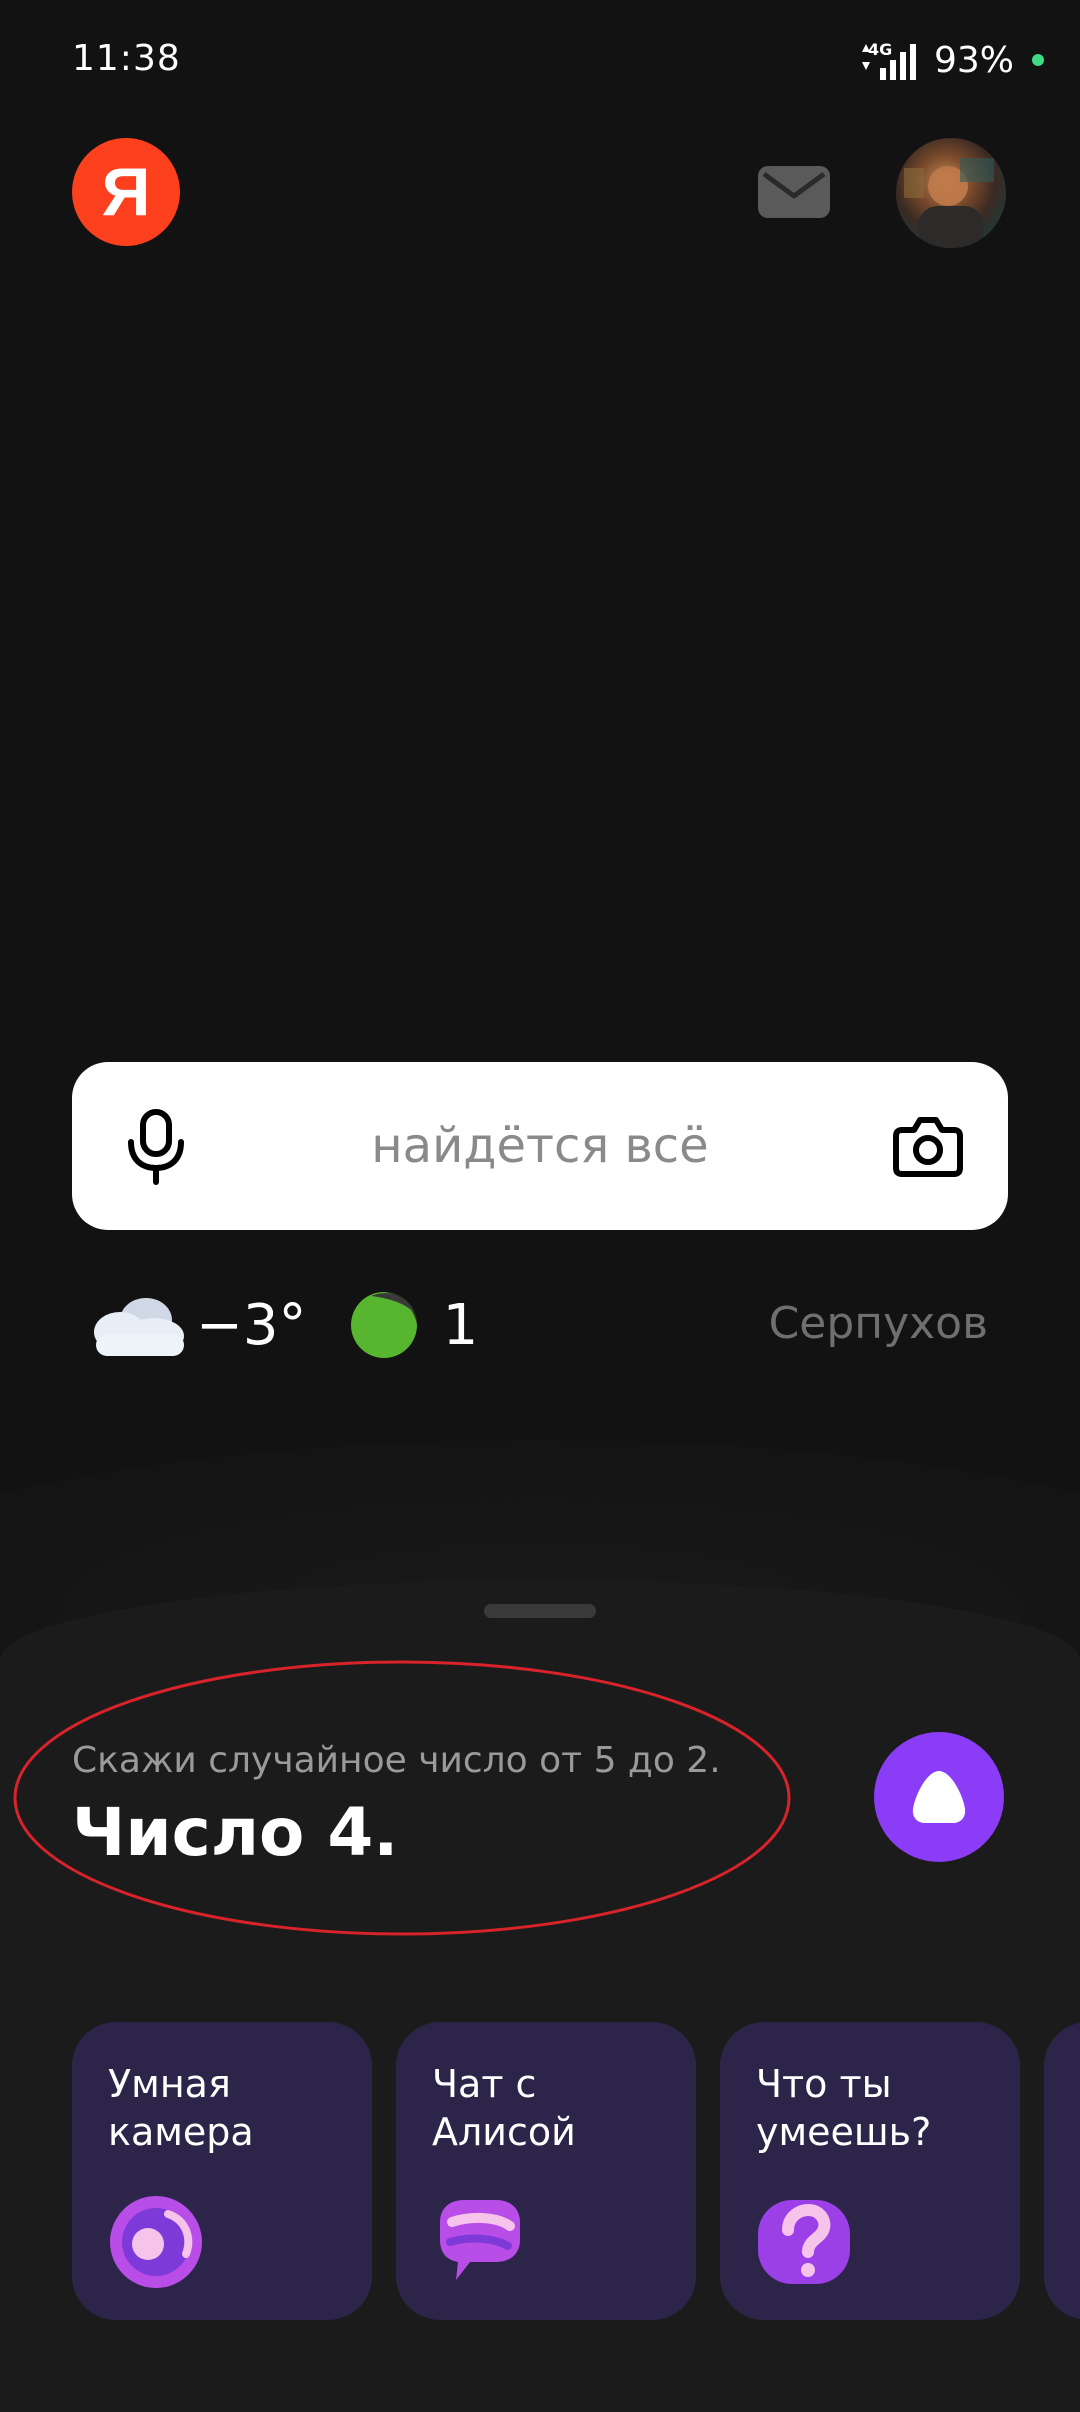  Describe the element at coordinates (928, 1146) in the screenshot. I see `camera-icon` at that location.